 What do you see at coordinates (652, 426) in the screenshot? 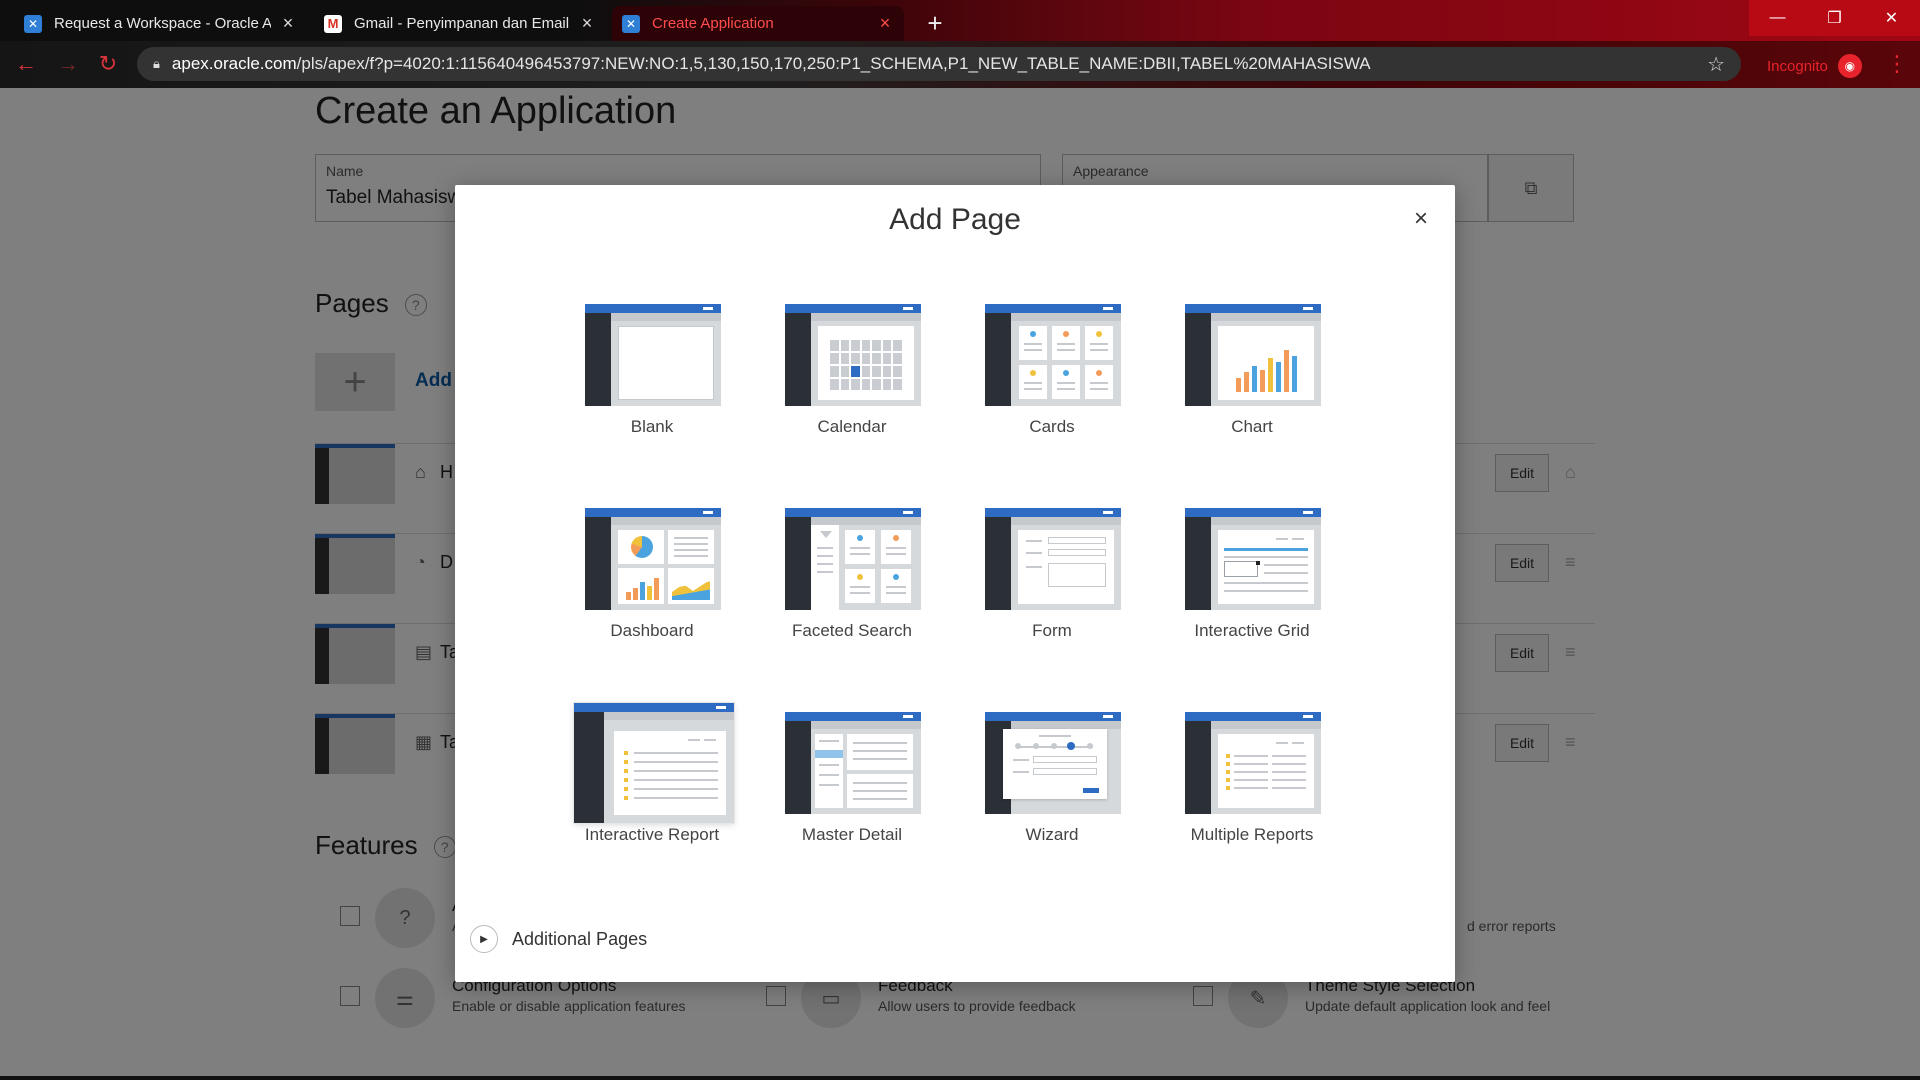
I see `page-type-label: Blank` at bounding box center [652, 426].